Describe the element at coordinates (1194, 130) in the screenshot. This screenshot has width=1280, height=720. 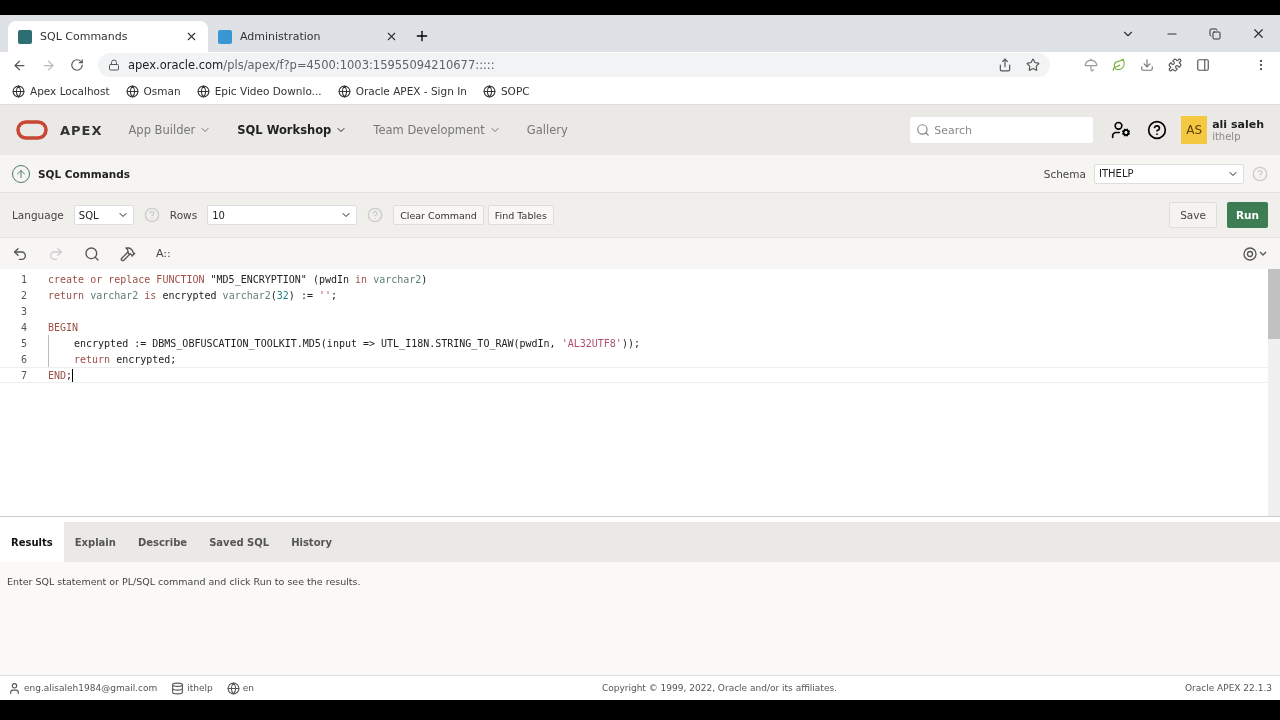
I see `avatar: AS` at that location.